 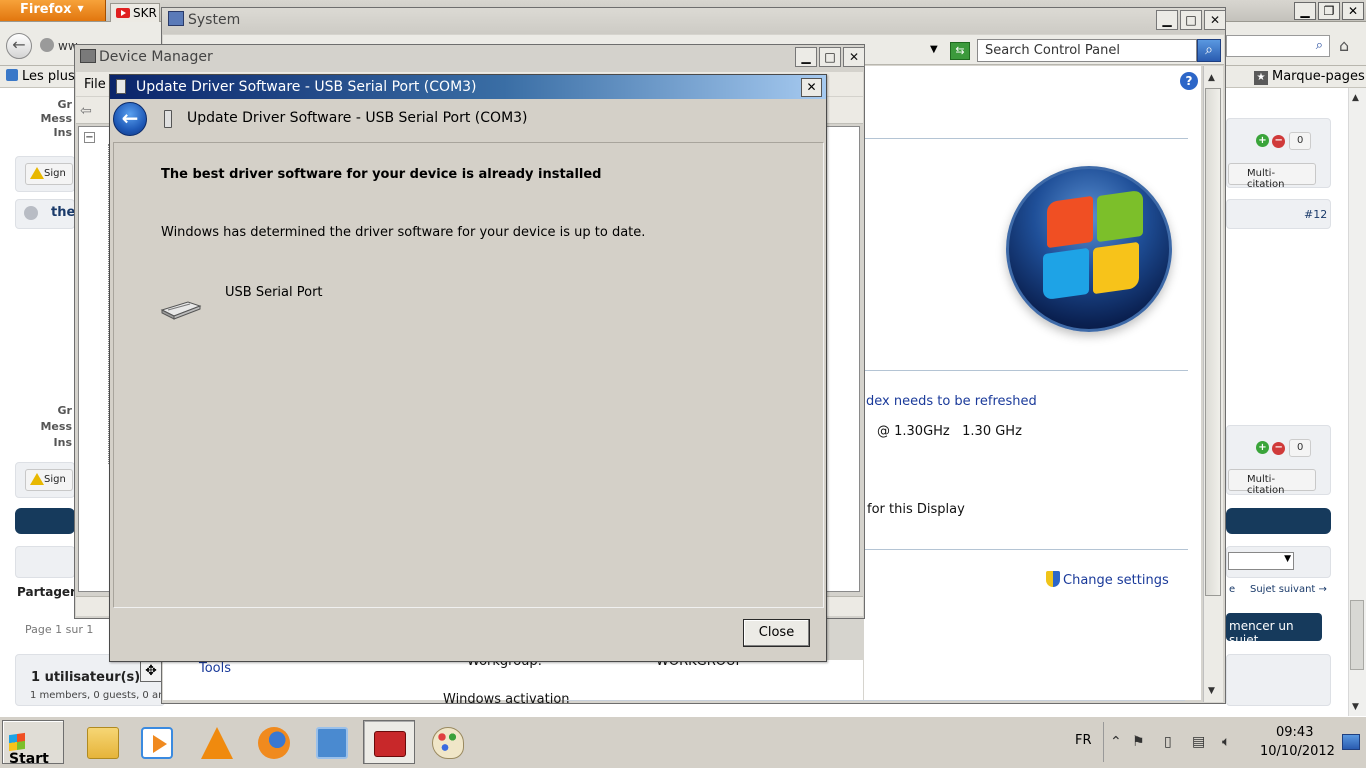 I want to click on taskbar-media-player, so click(x=156, y=742).